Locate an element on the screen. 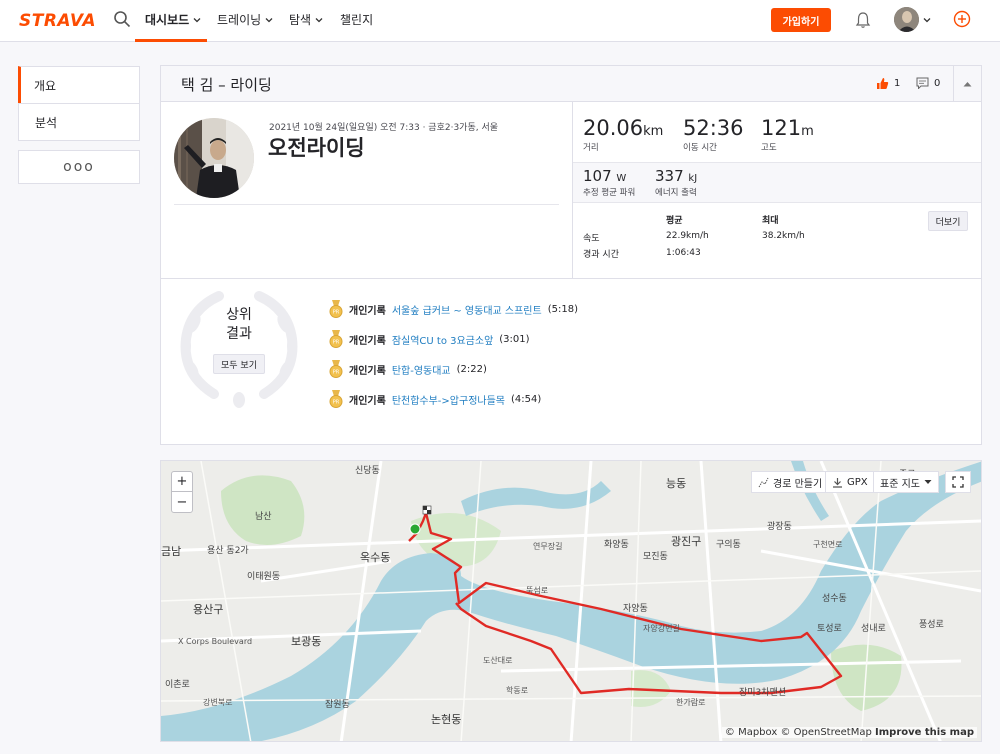 The width and height of the screenshot is (1000, 754). chevron-down-icon is located at coordinates (927, 20).